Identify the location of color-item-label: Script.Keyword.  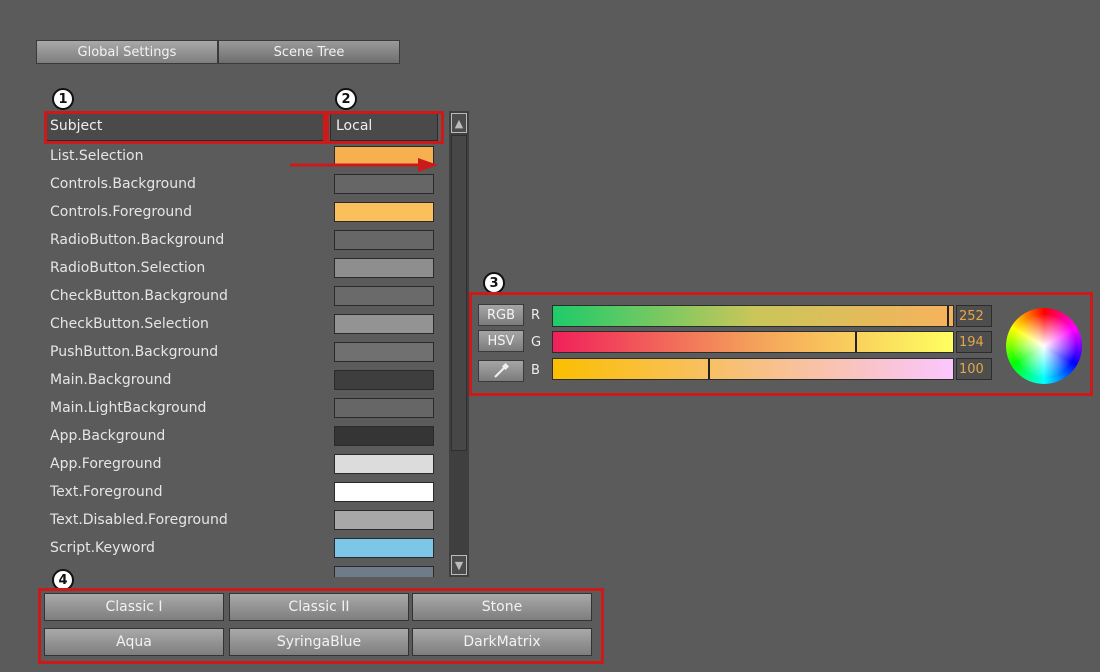
(102, 548).